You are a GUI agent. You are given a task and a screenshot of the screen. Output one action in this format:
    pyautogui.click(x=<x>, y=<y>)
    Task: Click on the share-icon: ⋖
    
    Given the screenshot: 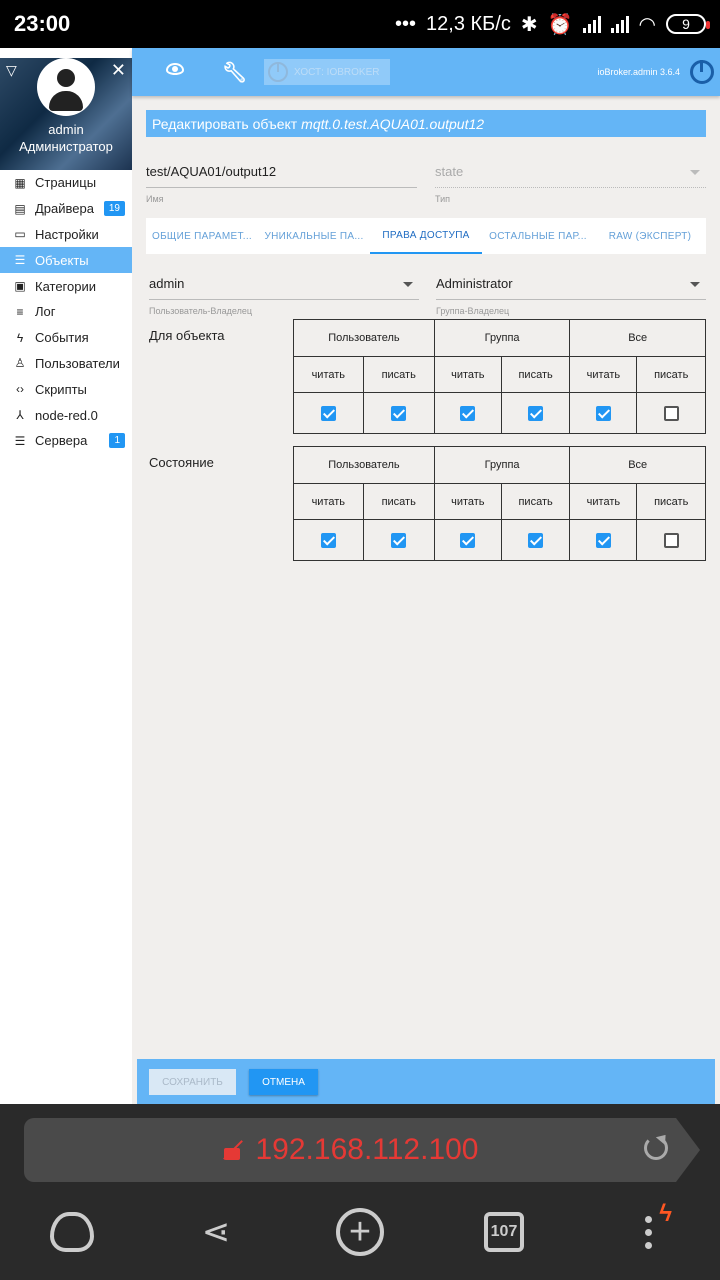 What is the action you would take?
    pyautogui.click(x=216, y=1232)
    